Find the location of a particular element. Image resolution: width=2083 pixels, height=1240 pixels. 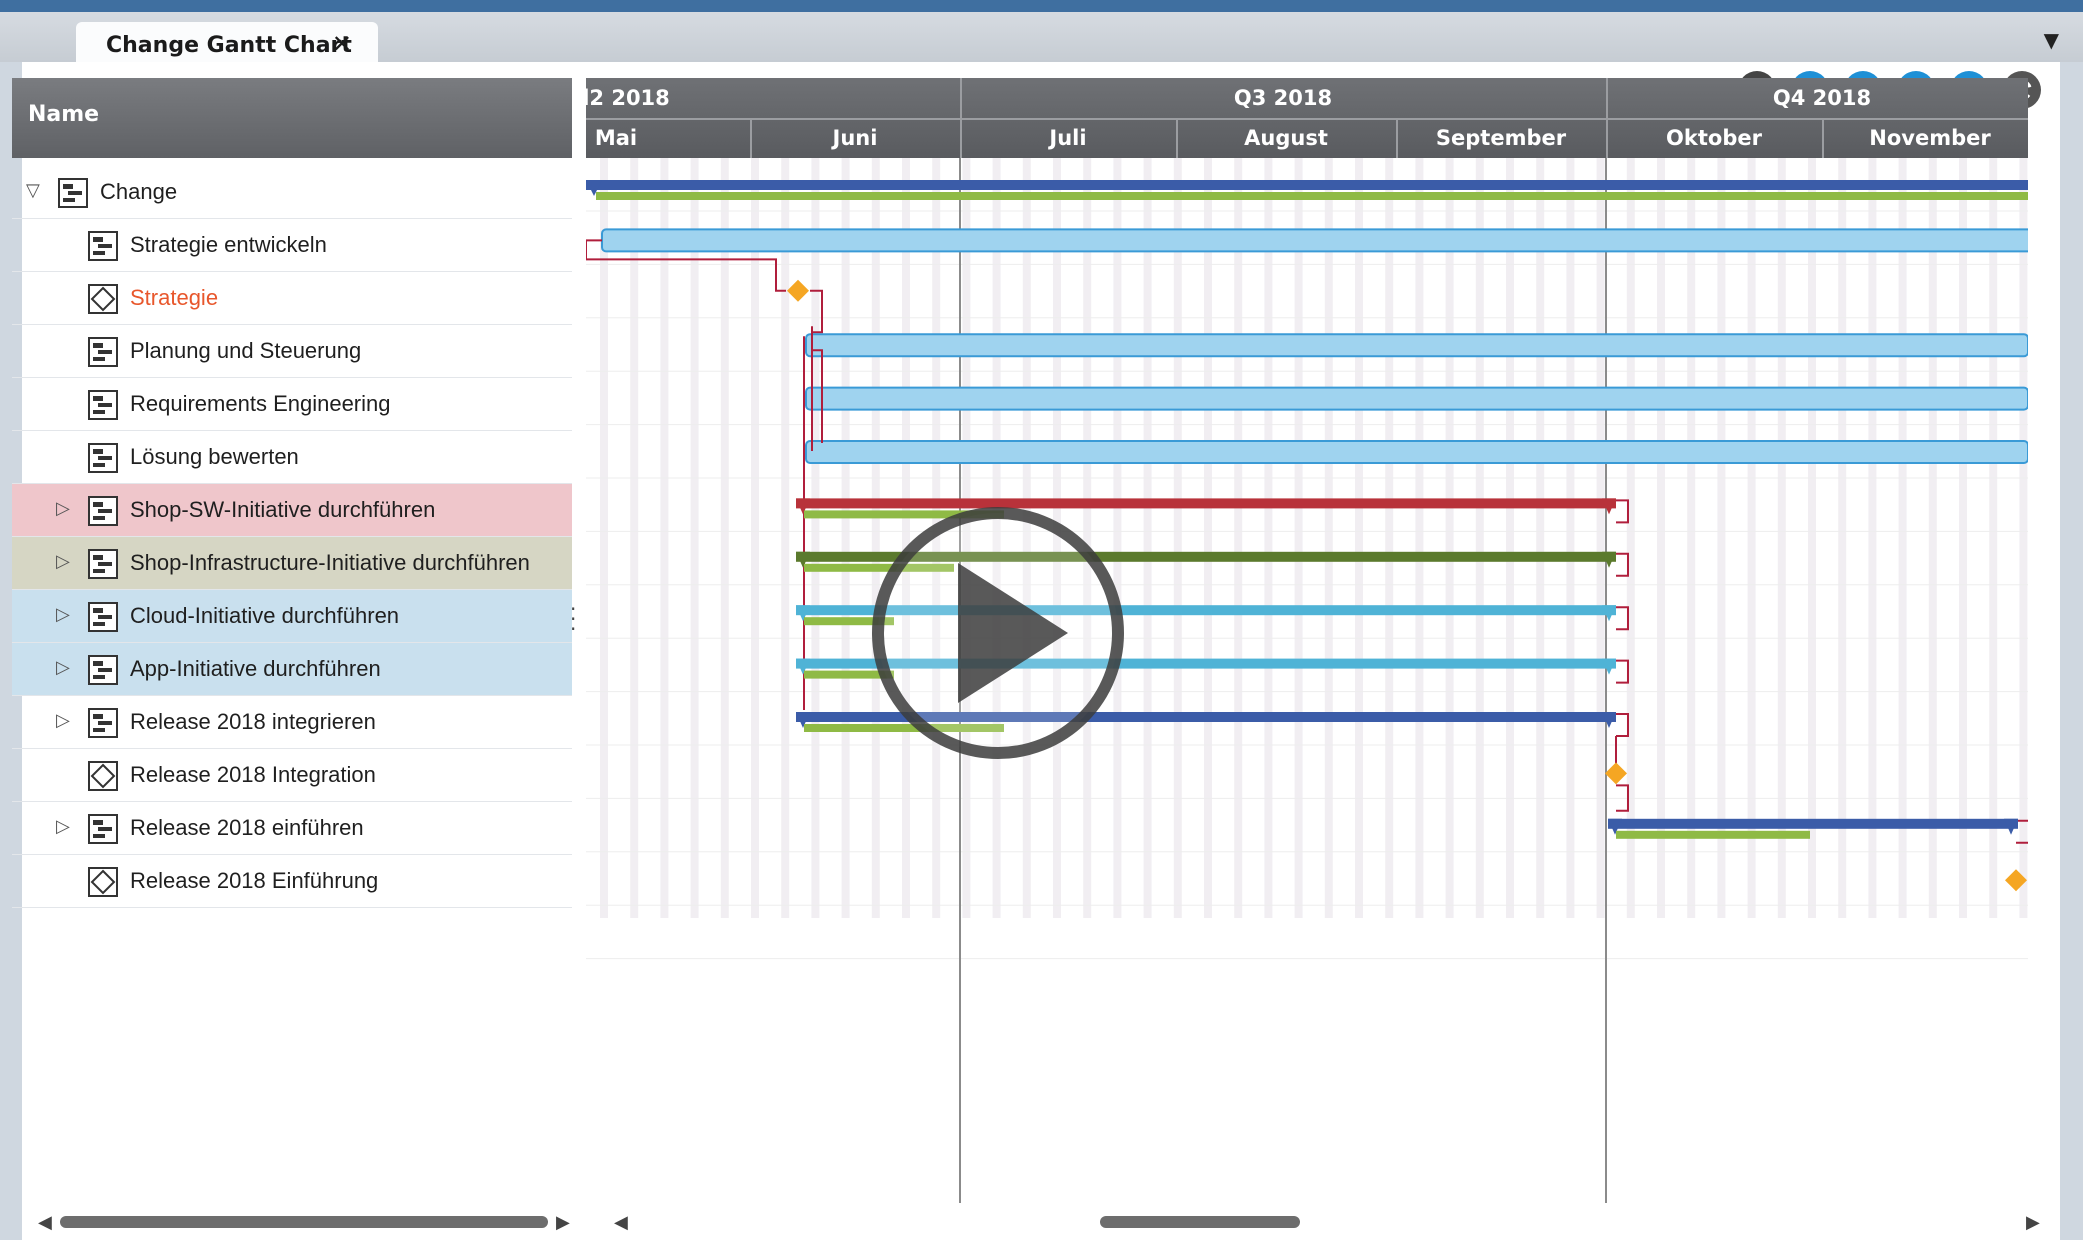

tree-row: ▷ Shop-SW-Initiative durchführen is located at coordinates (292, 510).